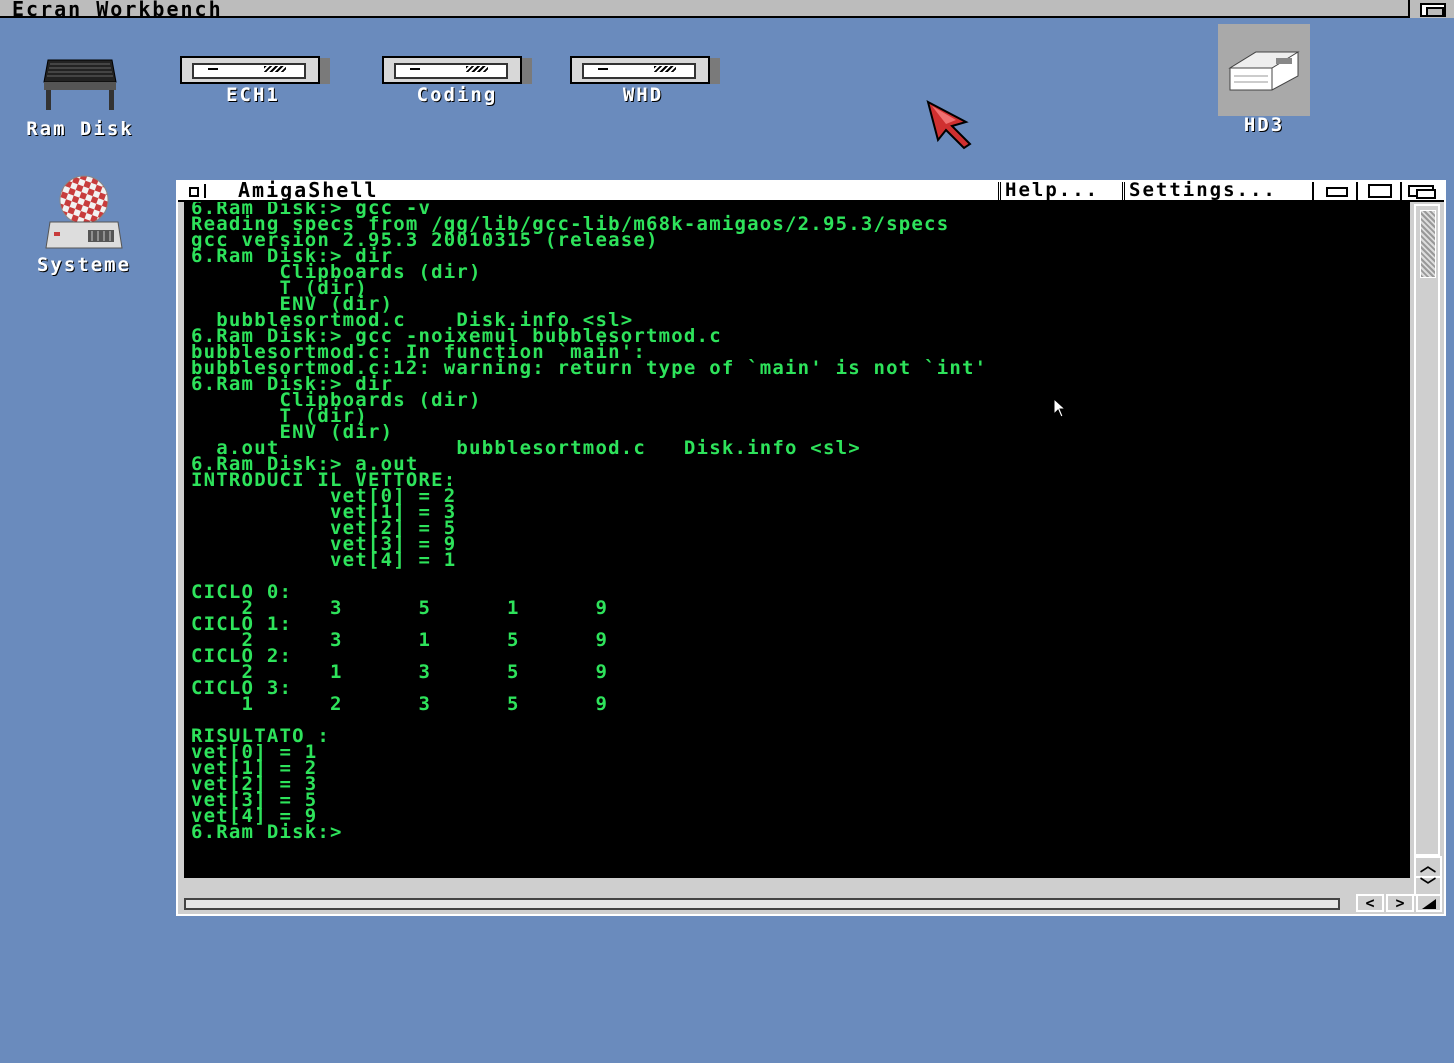 The image size is (1454, 1063). I want to click on hd3-label: HD3, so click(1264, 125).